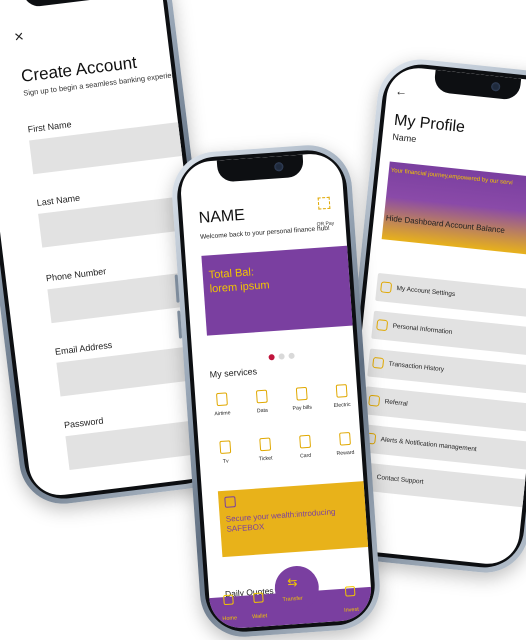 The image size is (526, 640). Describe the element at coordinates (262, 411) in the screenshot. I see `service-label: Data` at that location.